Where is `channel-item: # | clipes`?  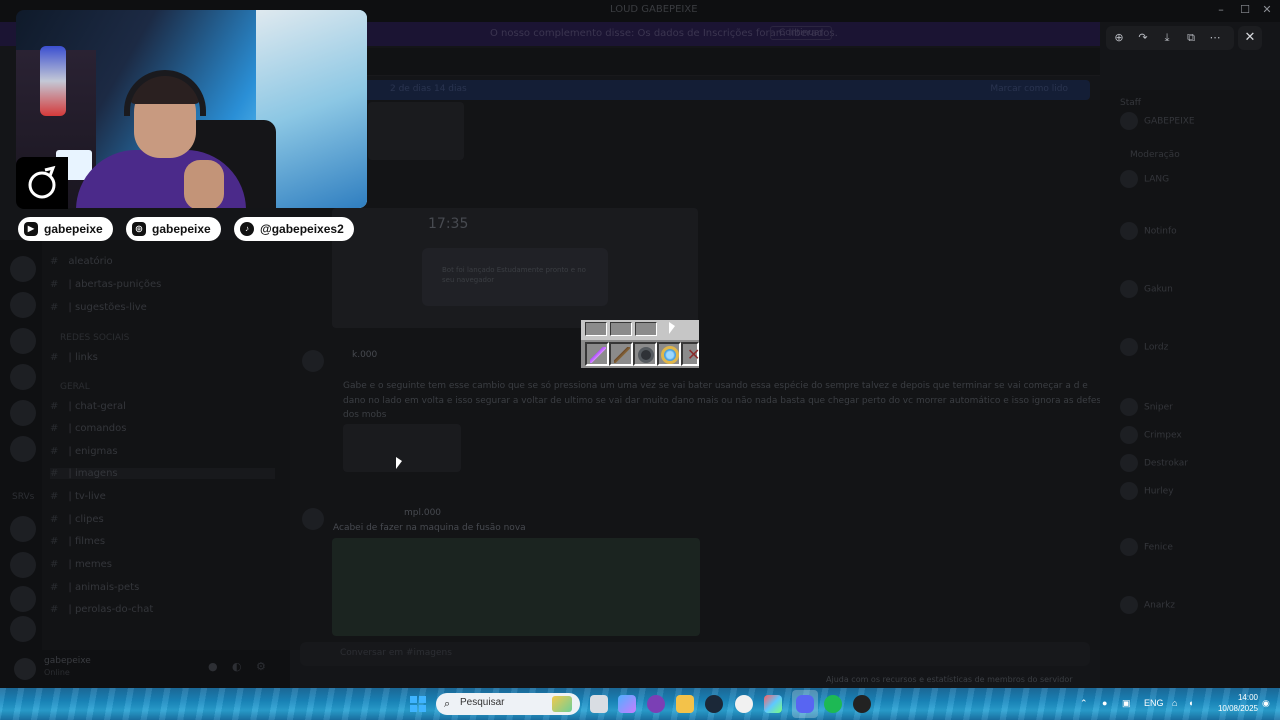
channel-item: # | clipes is located at coordinates (77, 519).